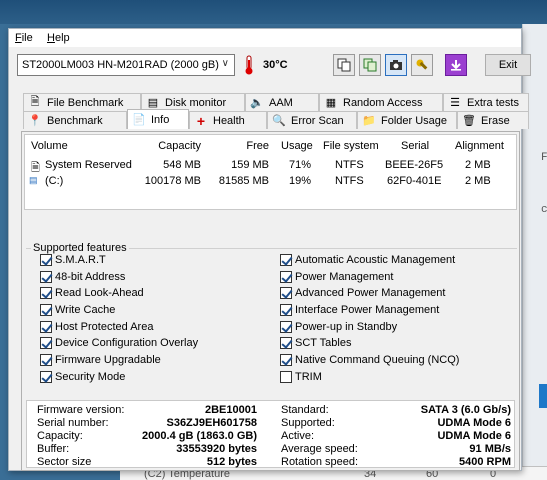 The width and height of the screenshot is (547, 480). Describe the element at coordinates (485, 462) in the screenshot. I see `rotation-speed-value: 5400 RPM` at that location.